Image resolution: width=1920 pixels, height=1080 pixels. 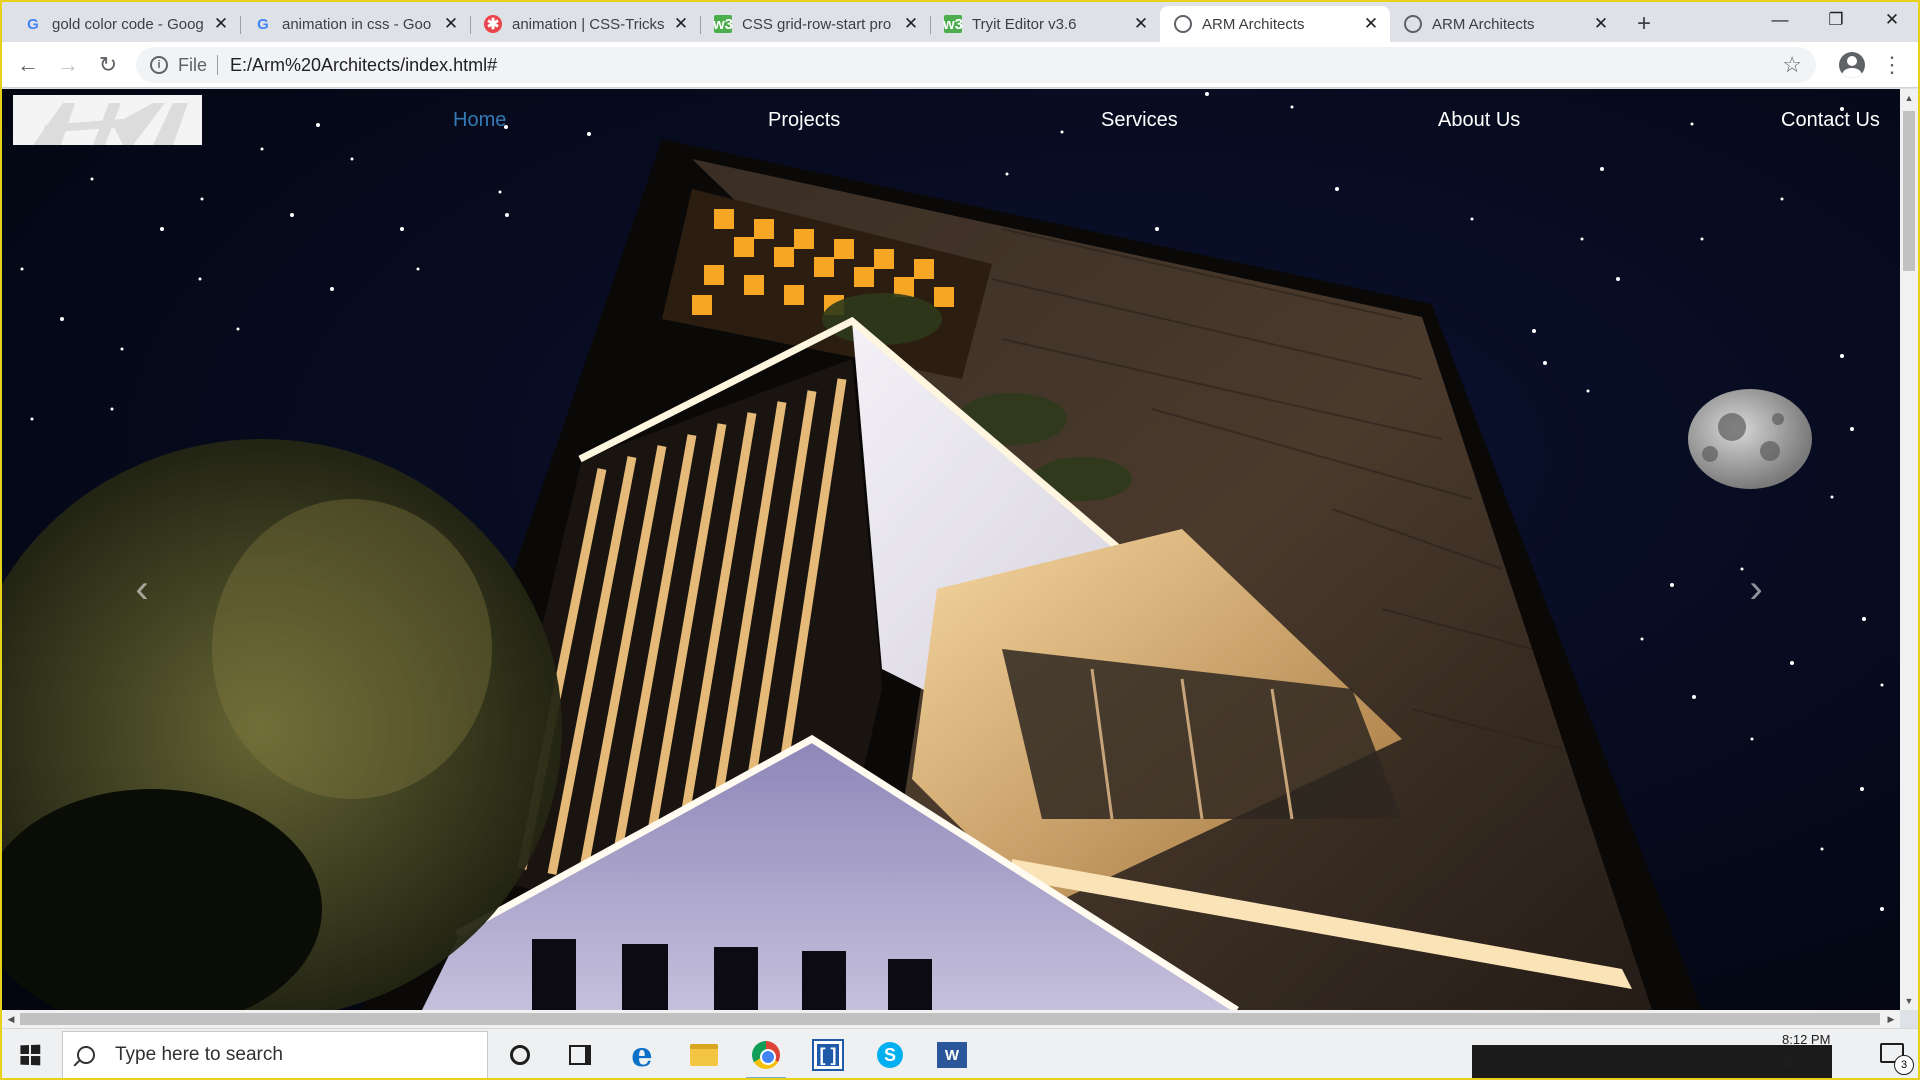 I want to click on browser-tab: ✱ animation | CSS-Tricks ✕, so click(x=585, y=24).